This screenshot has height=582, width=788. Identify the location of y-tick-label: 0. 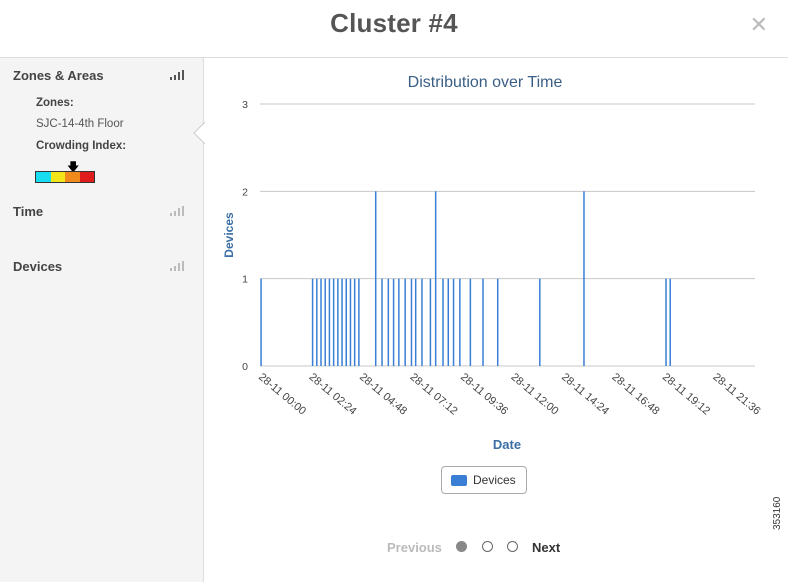
(245, 367).